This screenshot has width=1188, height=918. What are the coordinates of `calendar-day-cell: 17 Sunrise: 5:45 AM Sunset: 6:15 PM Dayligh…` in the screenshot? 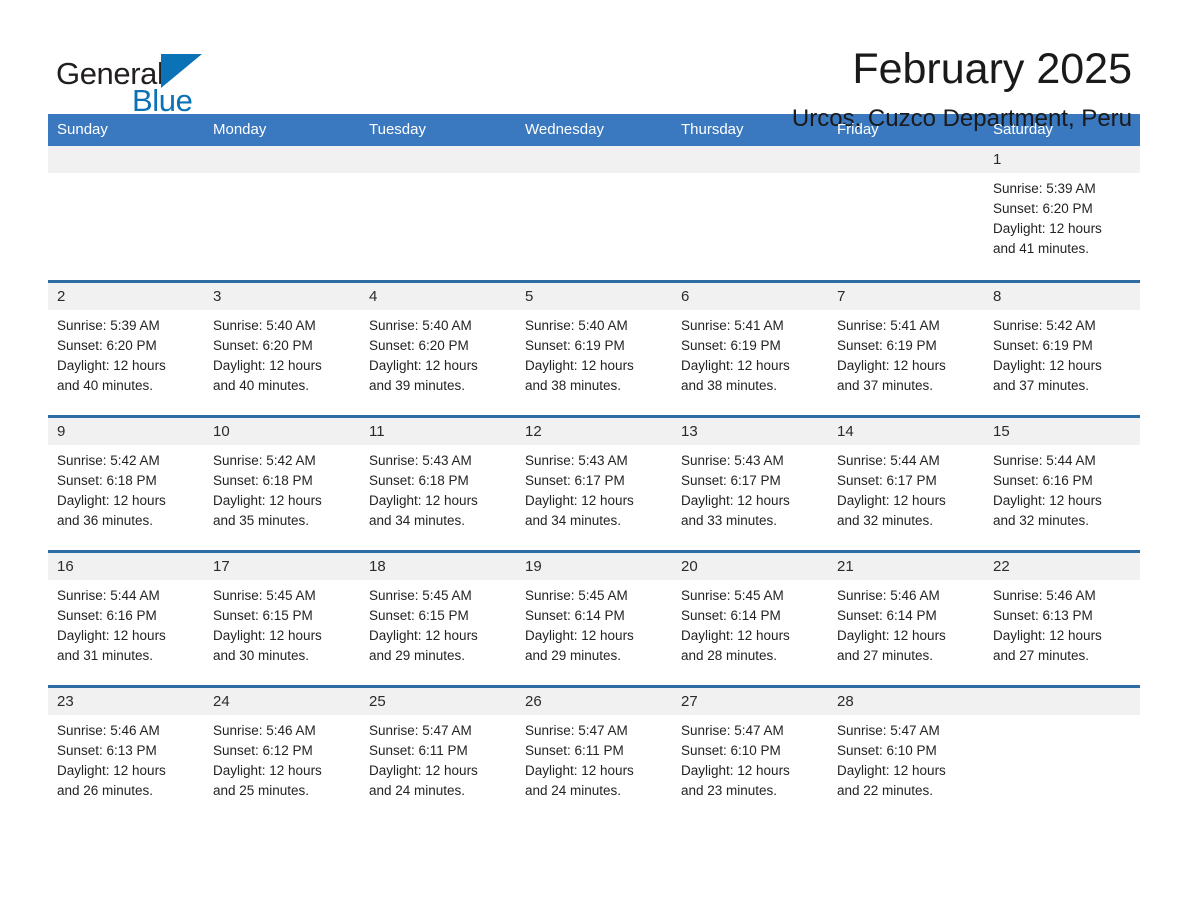 It's located at (282, 617).